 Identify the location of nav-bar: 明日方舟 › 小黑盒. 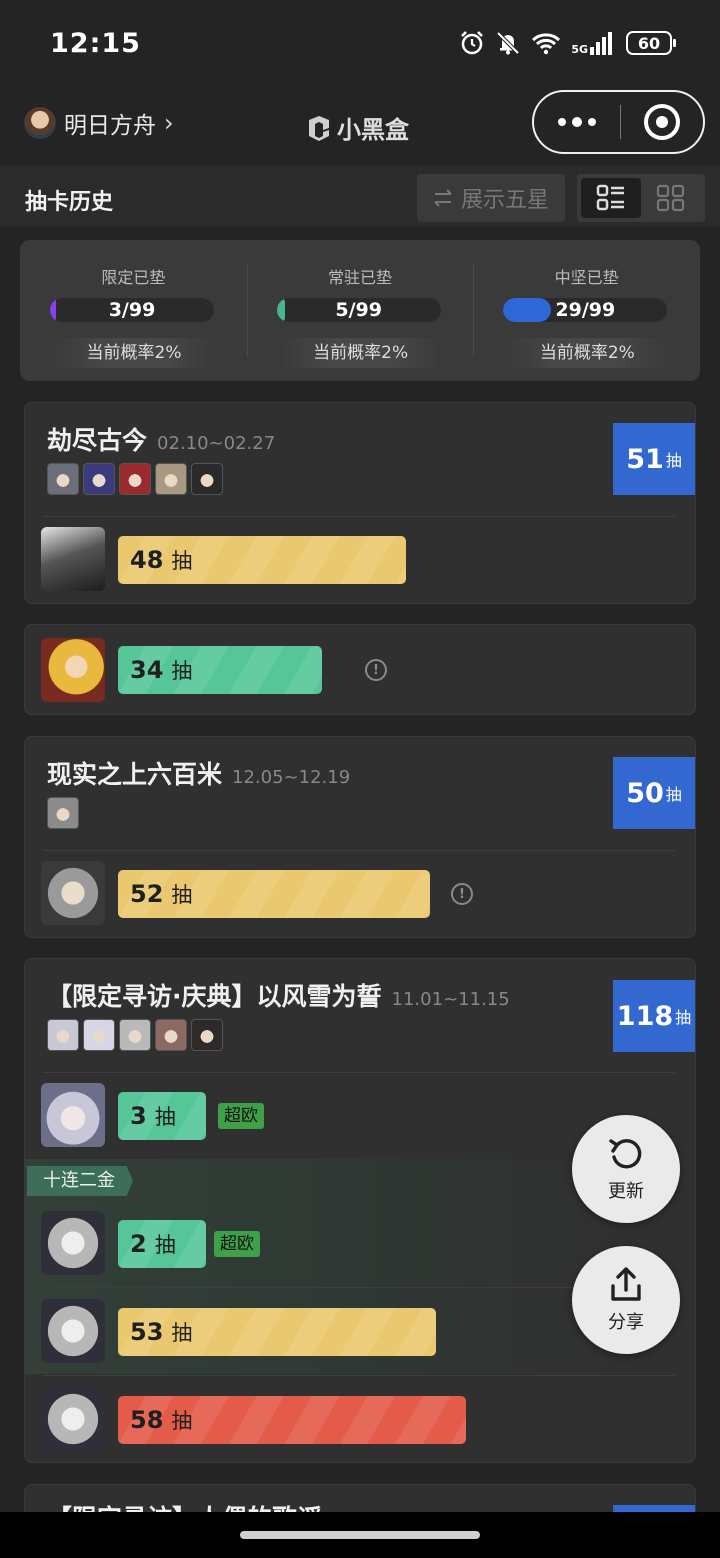
(360, 128).